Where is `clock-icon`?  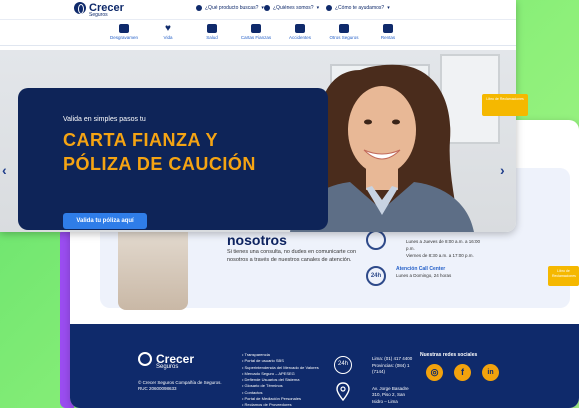
clock-icon is located at coordinates (376, 240).